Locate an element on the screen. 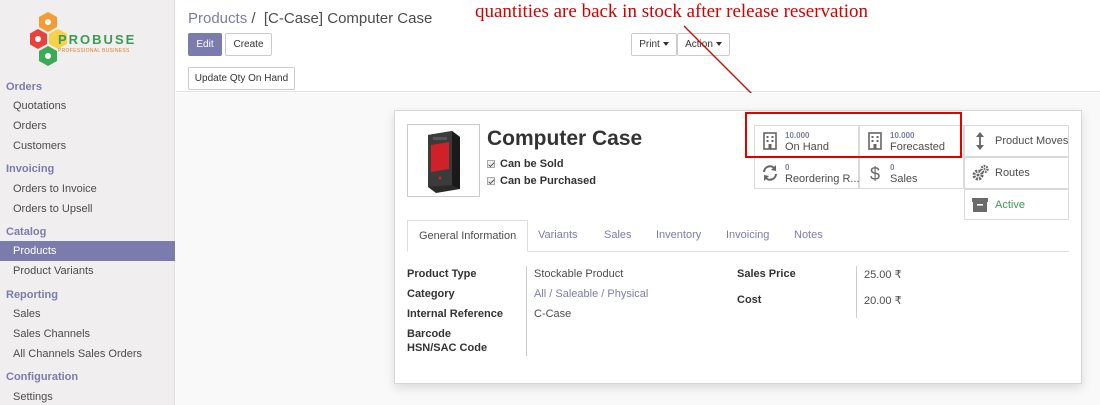  can-be-sold-row: Can be Sold is located at coordinates (525, 164).